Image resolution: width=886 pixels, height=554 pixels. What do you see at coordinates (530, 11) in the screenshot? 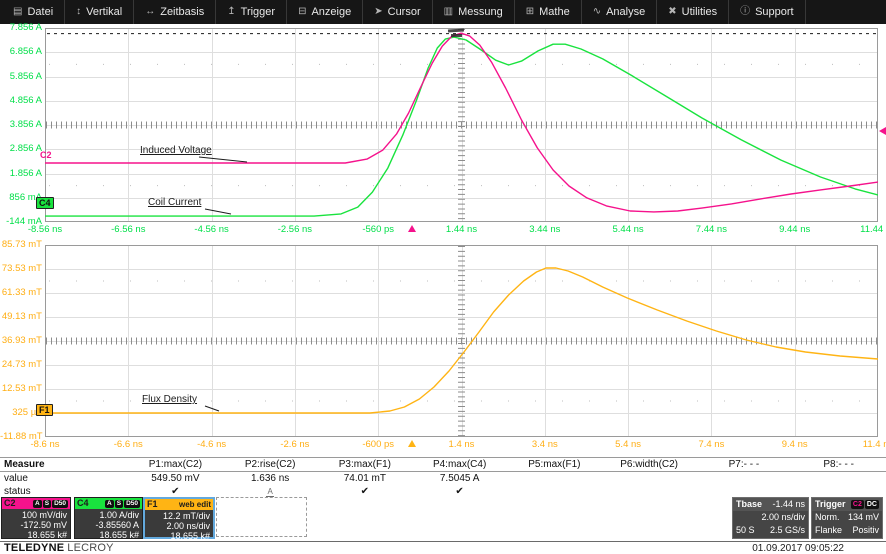
I see `math-icon: ⊞` at bounding box center [530, 11].